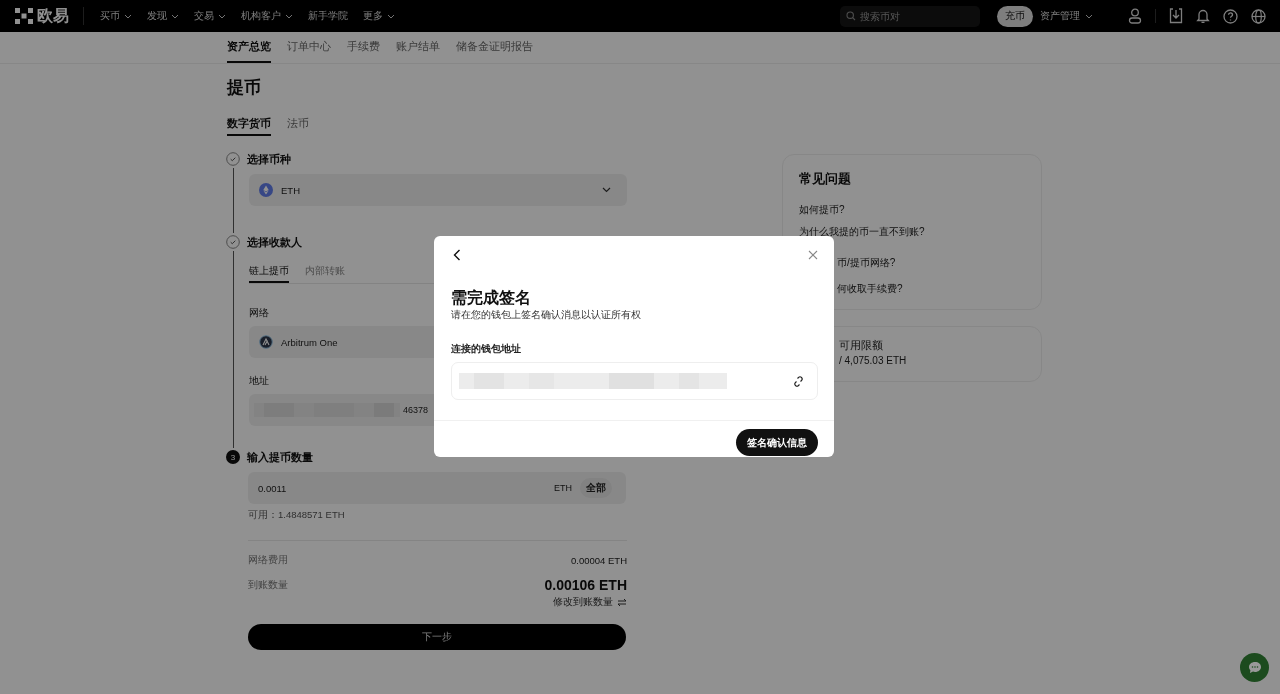  I want to click on limit-value: / 4,075.03 ETH, so click(873, 360).